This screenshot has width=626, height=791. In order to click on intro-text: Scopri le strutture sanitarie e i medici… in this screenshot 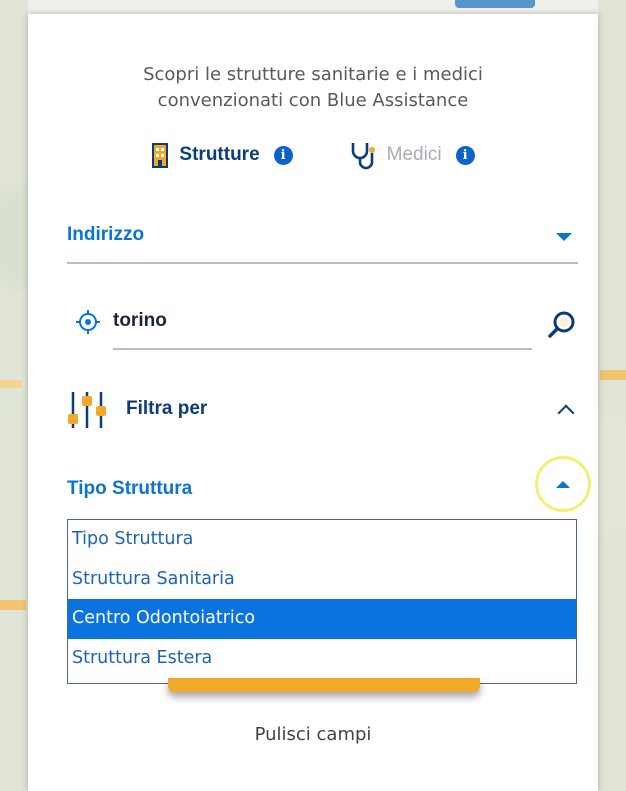, I will do `click(313, 88)`.